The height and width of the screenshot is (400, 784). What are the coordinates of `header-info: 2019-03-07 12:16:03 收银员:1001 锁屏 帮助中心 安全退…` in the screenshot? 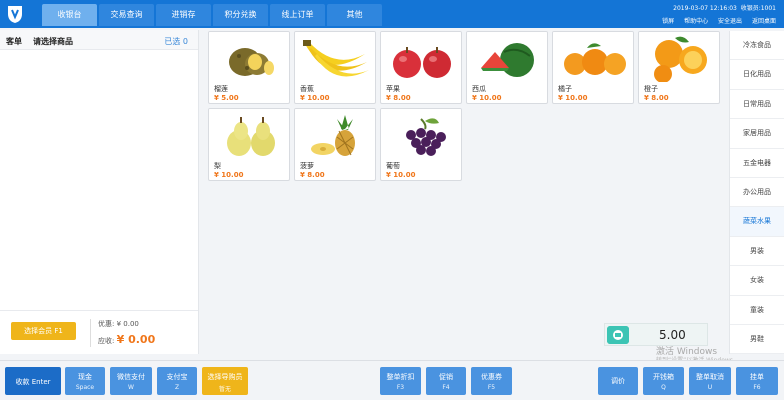 It's located at (715, 14).